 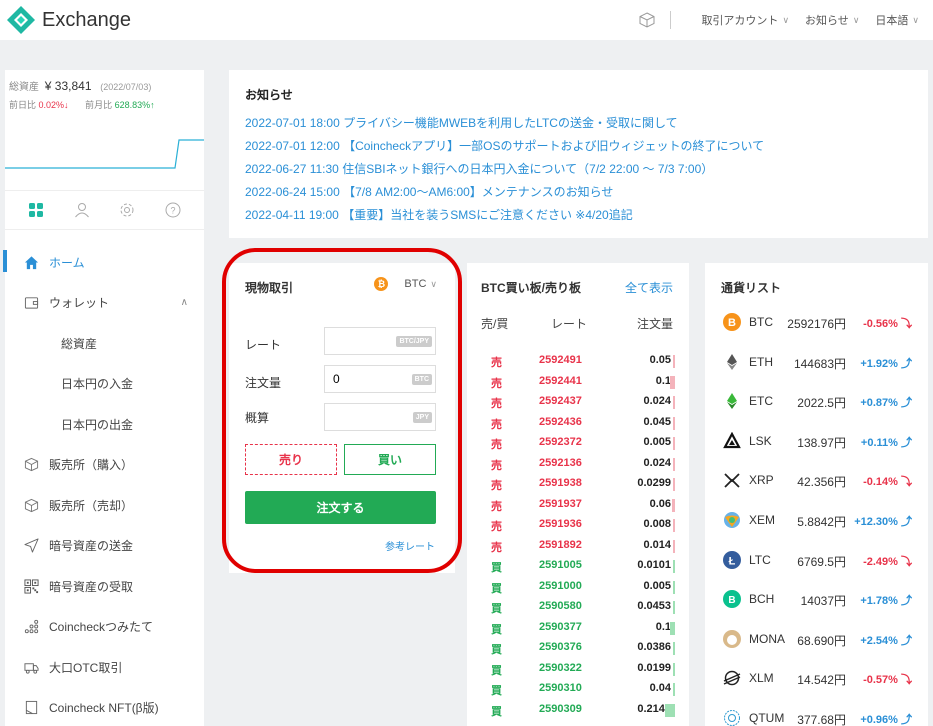 I want to click on currency-row-lsk: LSK 138.97円 +0.11% ⤴, so click(x=816, y=442).